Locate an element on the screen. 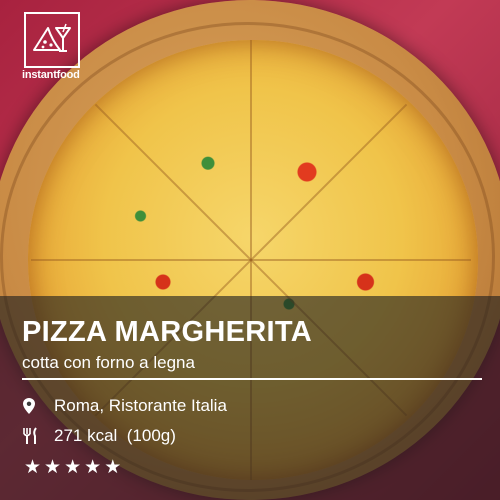 This screenshot has height=500, width=500. location-text: Roma, Ristorante Italia is located at coordinates (140, 405).